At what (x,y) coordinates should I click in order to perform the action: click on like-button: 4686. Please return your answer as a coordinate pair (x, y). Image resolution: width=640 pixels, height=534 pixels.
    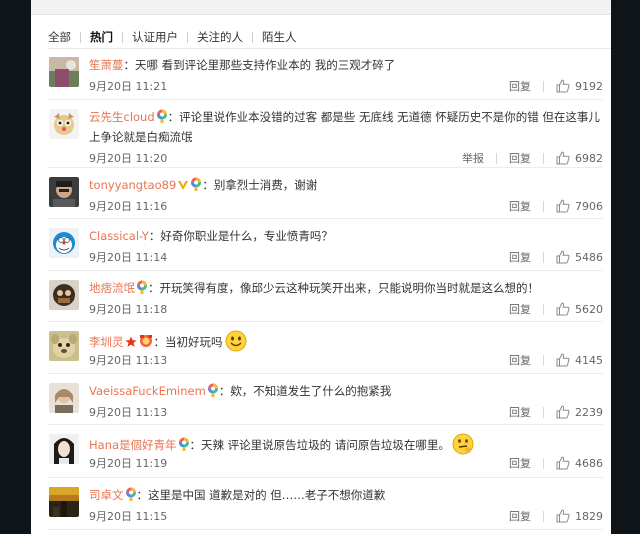
    Looking at the image, I should click on (579, 463).